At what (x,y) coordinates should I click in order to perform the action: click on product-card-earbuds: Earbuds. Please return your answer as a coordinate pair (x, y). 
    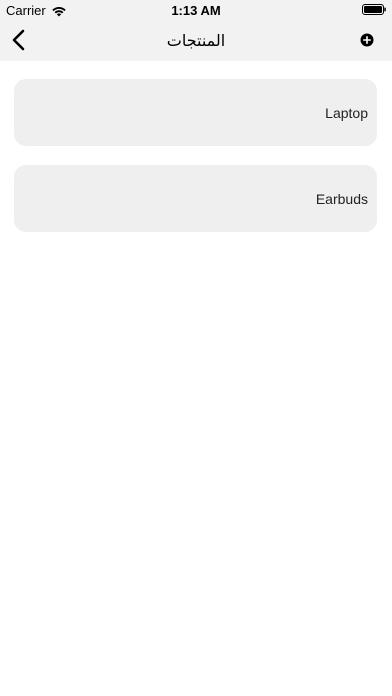
    Looking at the image, I should click on (195, 198).